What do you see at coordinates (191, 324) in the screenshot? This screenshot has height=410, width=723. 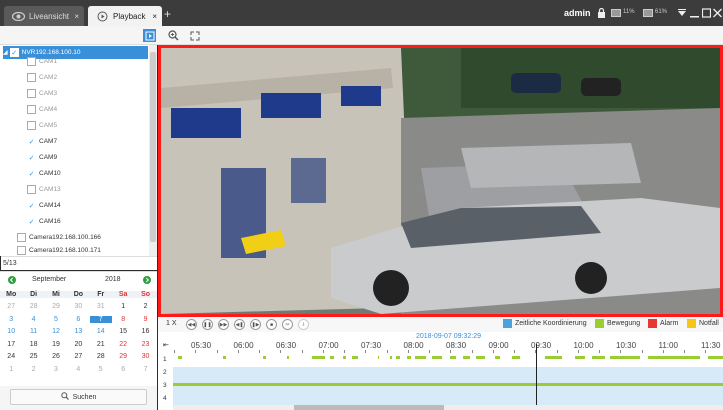 I see `slow-down-button: ◀◀` at bounding box center [191, 324].